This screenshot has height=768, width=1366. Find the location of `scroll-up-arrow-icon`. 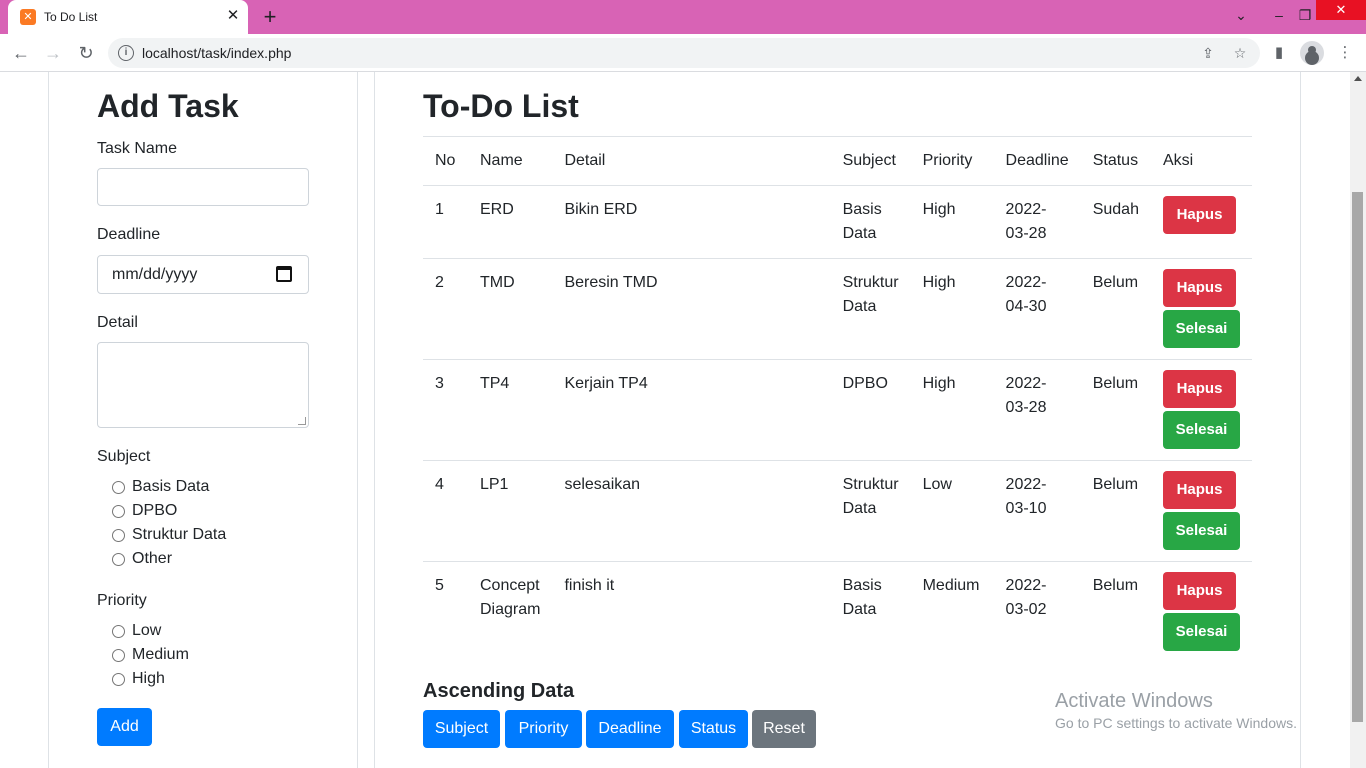

scroll-up-arrow-icon is located at coordinates (1358, 78).